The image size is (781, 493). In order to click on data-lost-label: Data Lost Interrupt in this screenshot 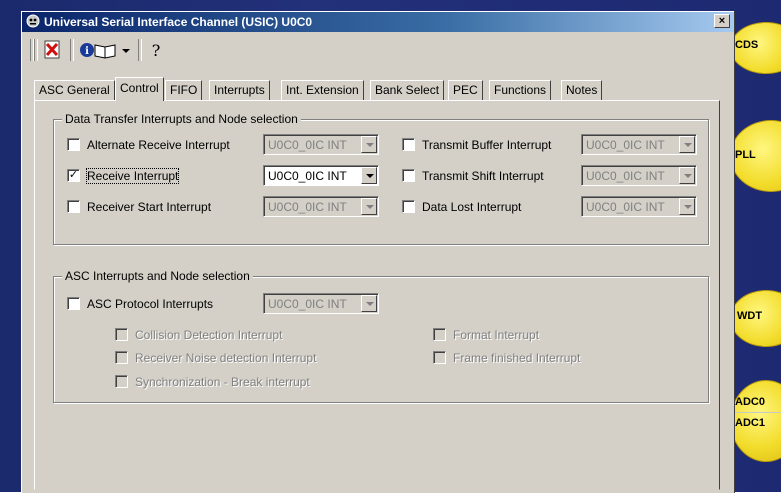, I will do `click(472, 207)`.